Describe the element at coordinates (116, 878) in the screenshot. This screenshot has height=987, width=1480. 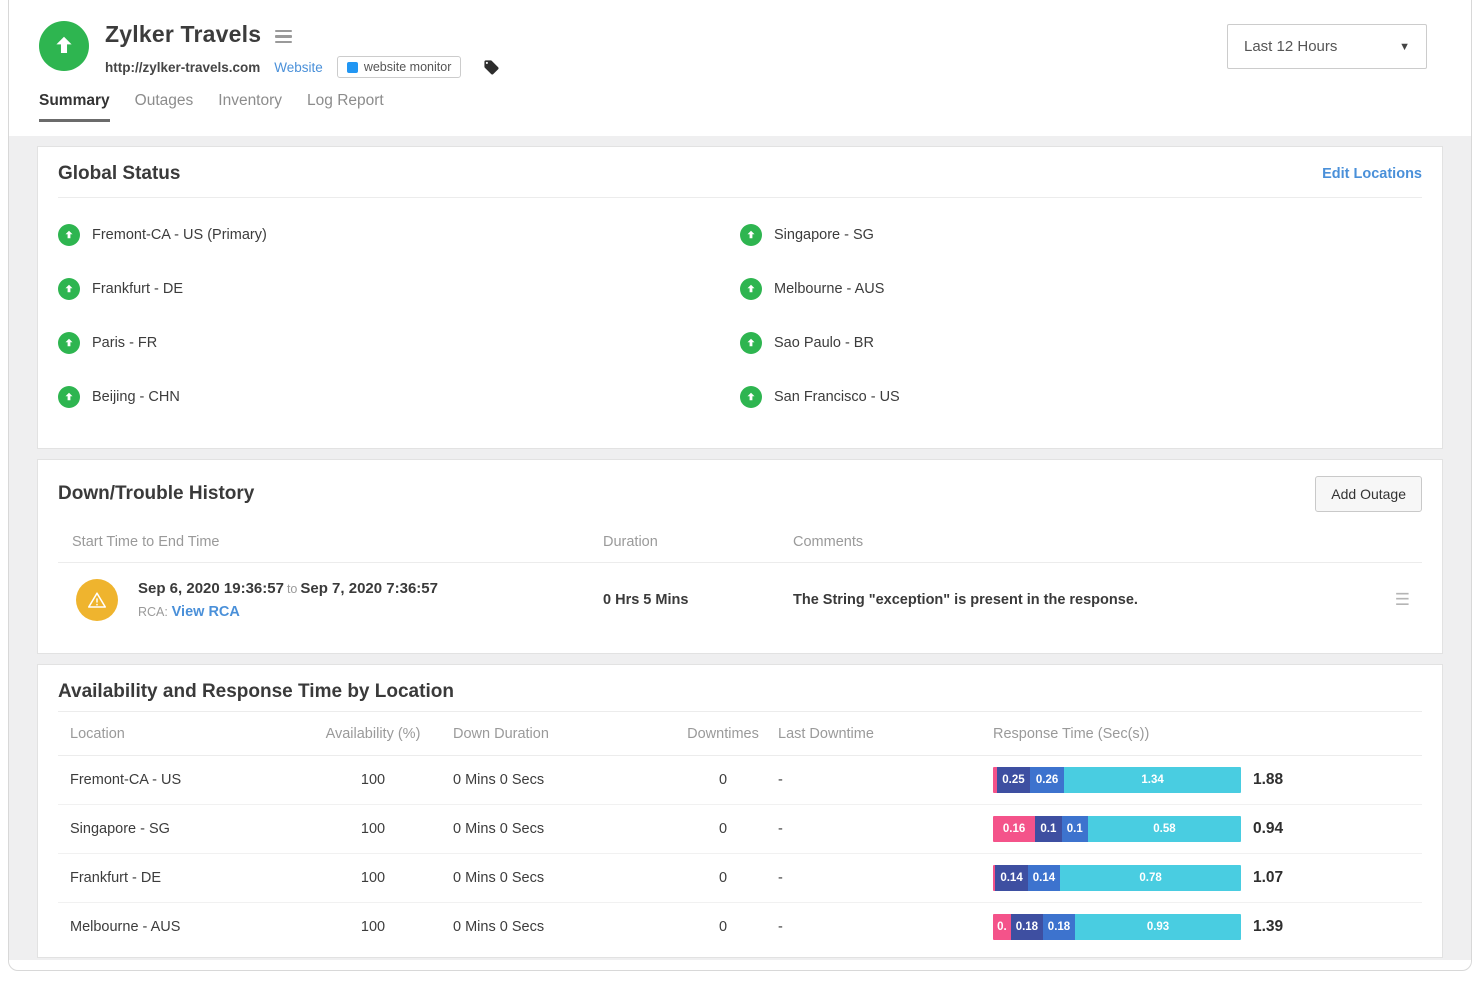
I see `row-location: Frankfurt - DE` at that location.